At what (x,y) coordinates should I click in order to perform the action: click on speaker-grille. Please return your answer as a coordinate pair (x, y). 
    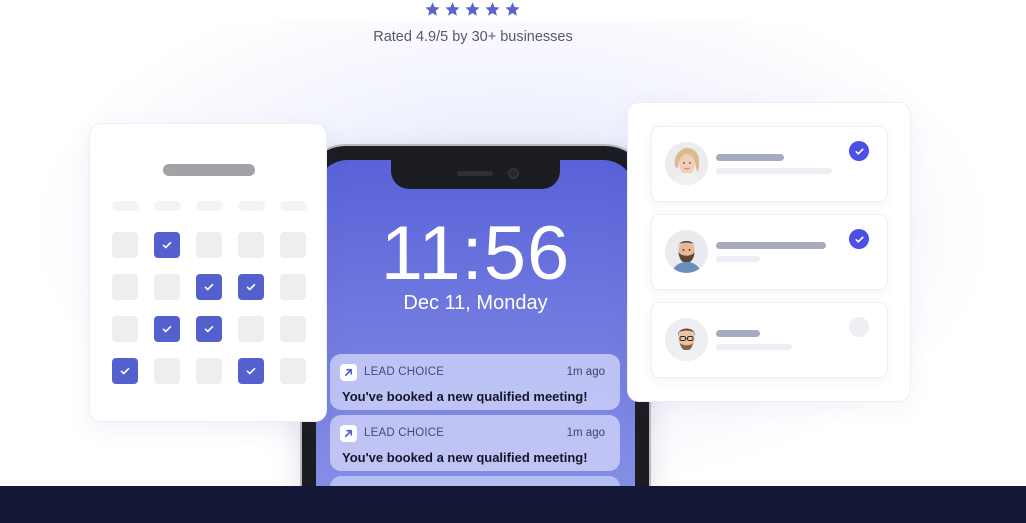
    Looking at the image, I should click on (475, 173).